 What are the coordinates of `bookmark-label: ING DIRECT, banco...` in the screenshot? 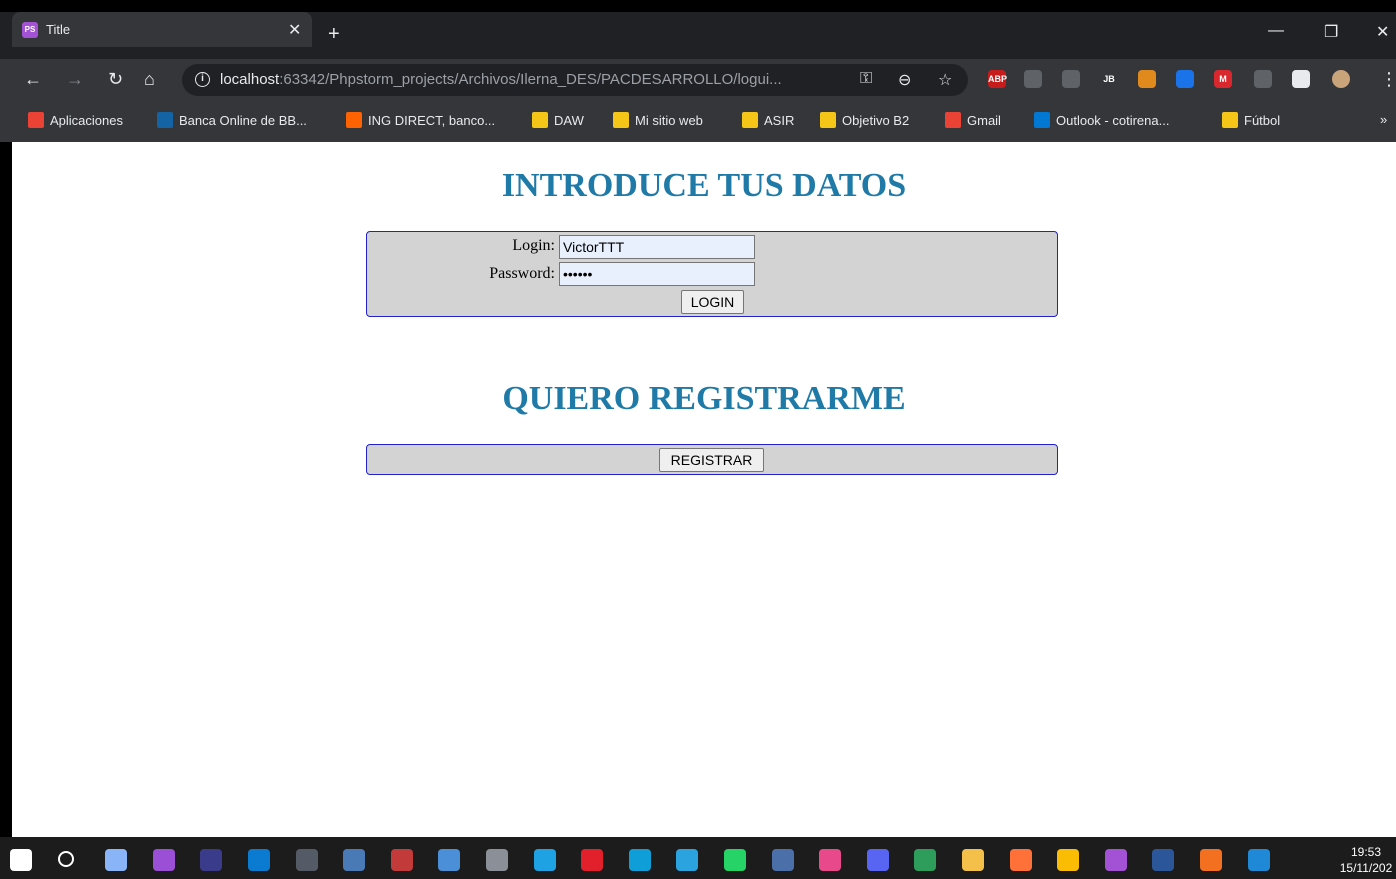 It's located at (432, 120).